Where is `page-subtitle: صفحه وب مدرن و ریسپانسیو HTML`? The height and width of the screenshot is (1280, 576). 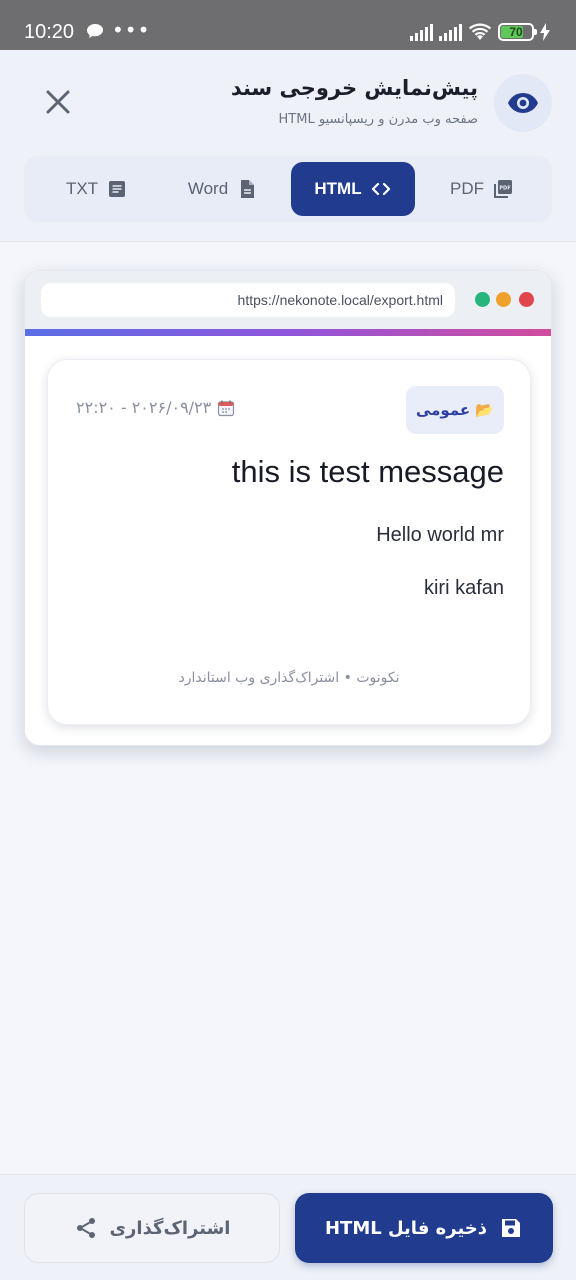 page-subtitle: صفحه وب مدرن و ریسپانسیو HTML is located at coordinates (378, 119).